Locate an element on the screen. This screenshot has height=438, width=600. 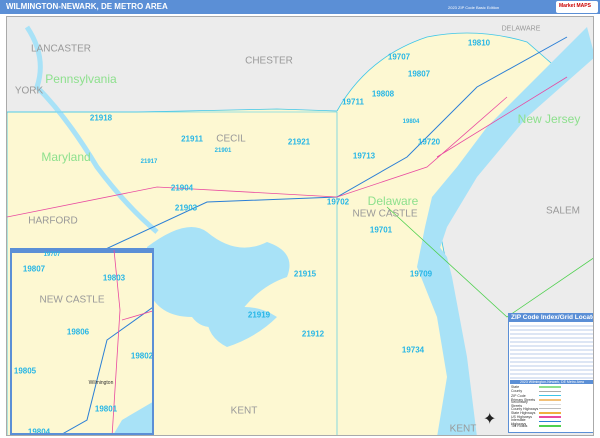
map-title: WILMINGTON-NEWARK, DE METRO AREA is located at coordinates (87, 6).